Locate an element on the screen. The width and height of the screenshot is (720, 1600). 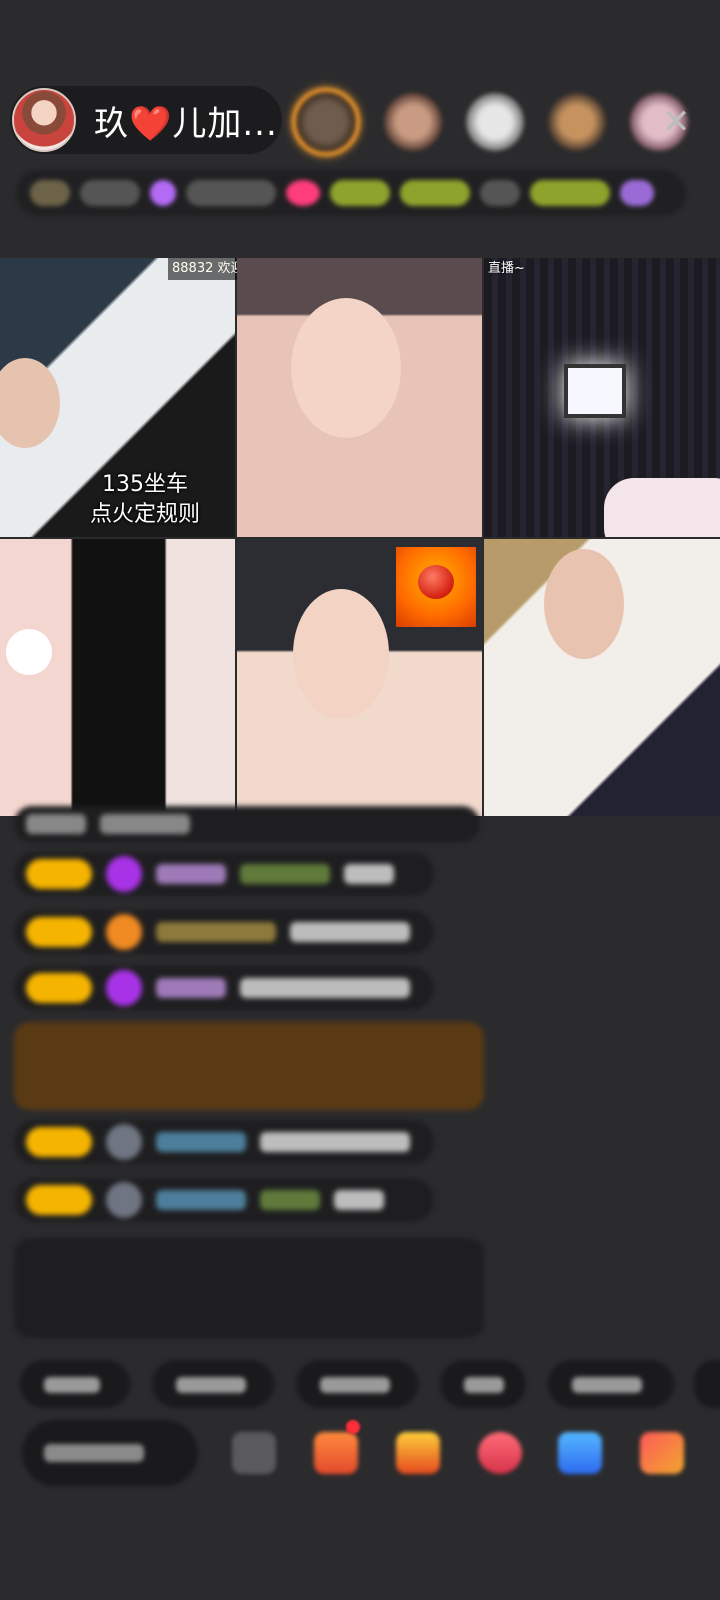
plush-toy is located at coordinates (29, 652).